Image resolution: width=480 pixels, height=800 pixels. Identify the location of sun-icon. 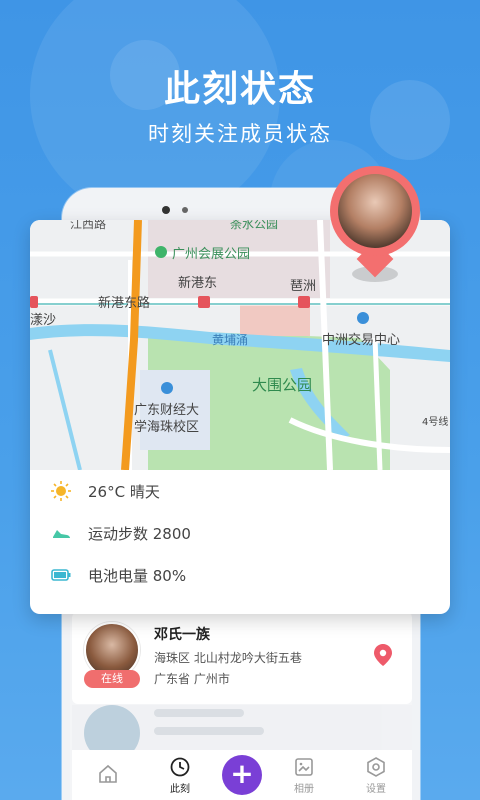
(61, 491).